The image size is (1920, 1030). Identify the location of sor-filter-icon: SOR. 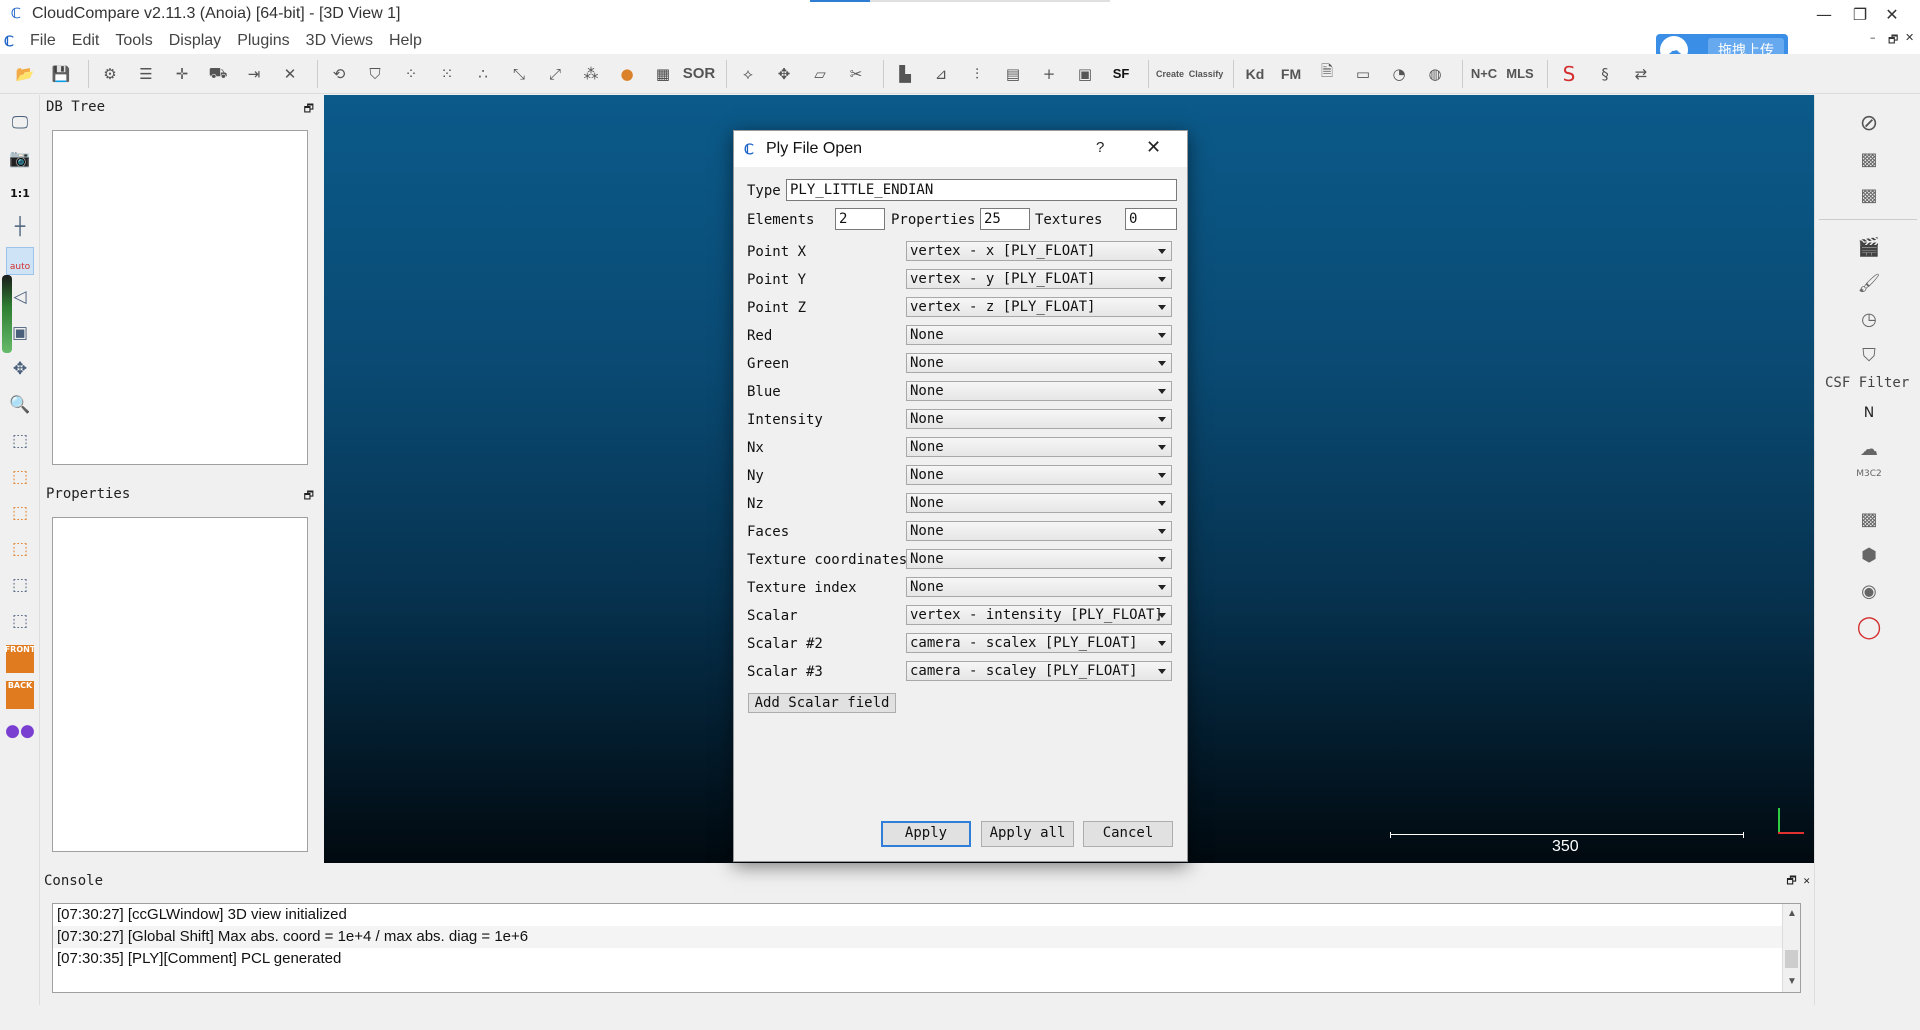
(699, 74).